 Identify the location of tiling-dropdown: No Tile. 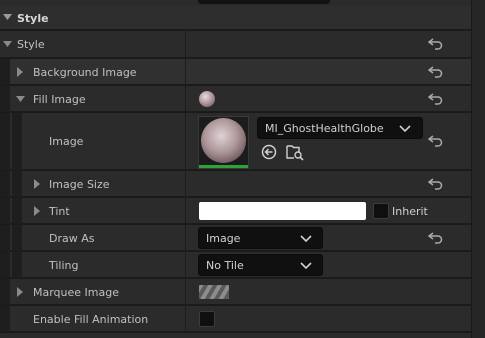
(260, 265).